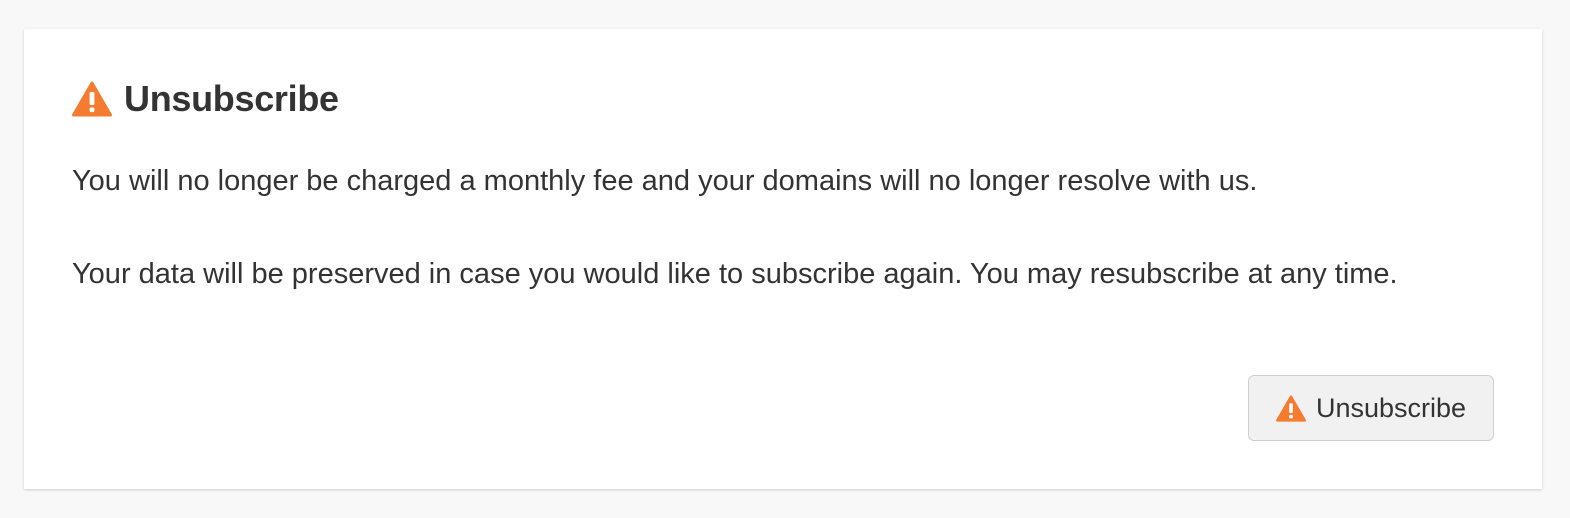 The width and height of the screenshot is (1570, 518). I want to click on card-title: Unsubscribe, so click(231, 98).